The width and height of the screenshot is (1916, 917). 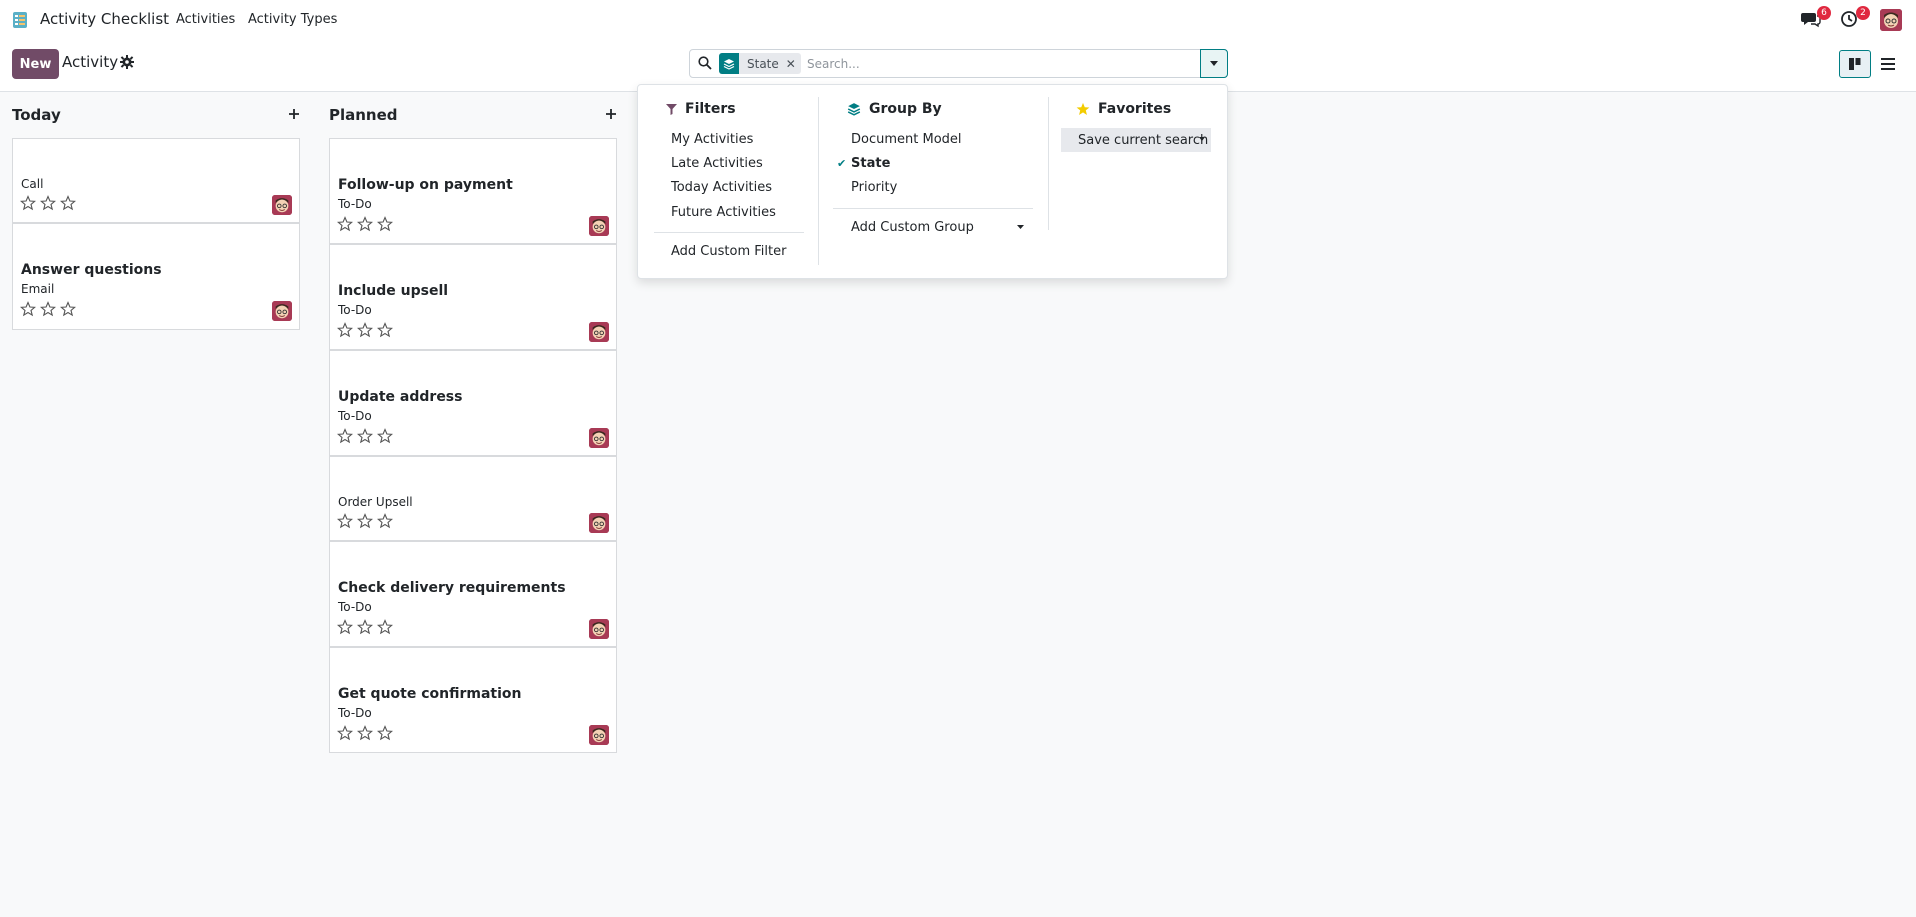 I want to click on kanban-card: Answer questions Email, so click(x=156, y=276).